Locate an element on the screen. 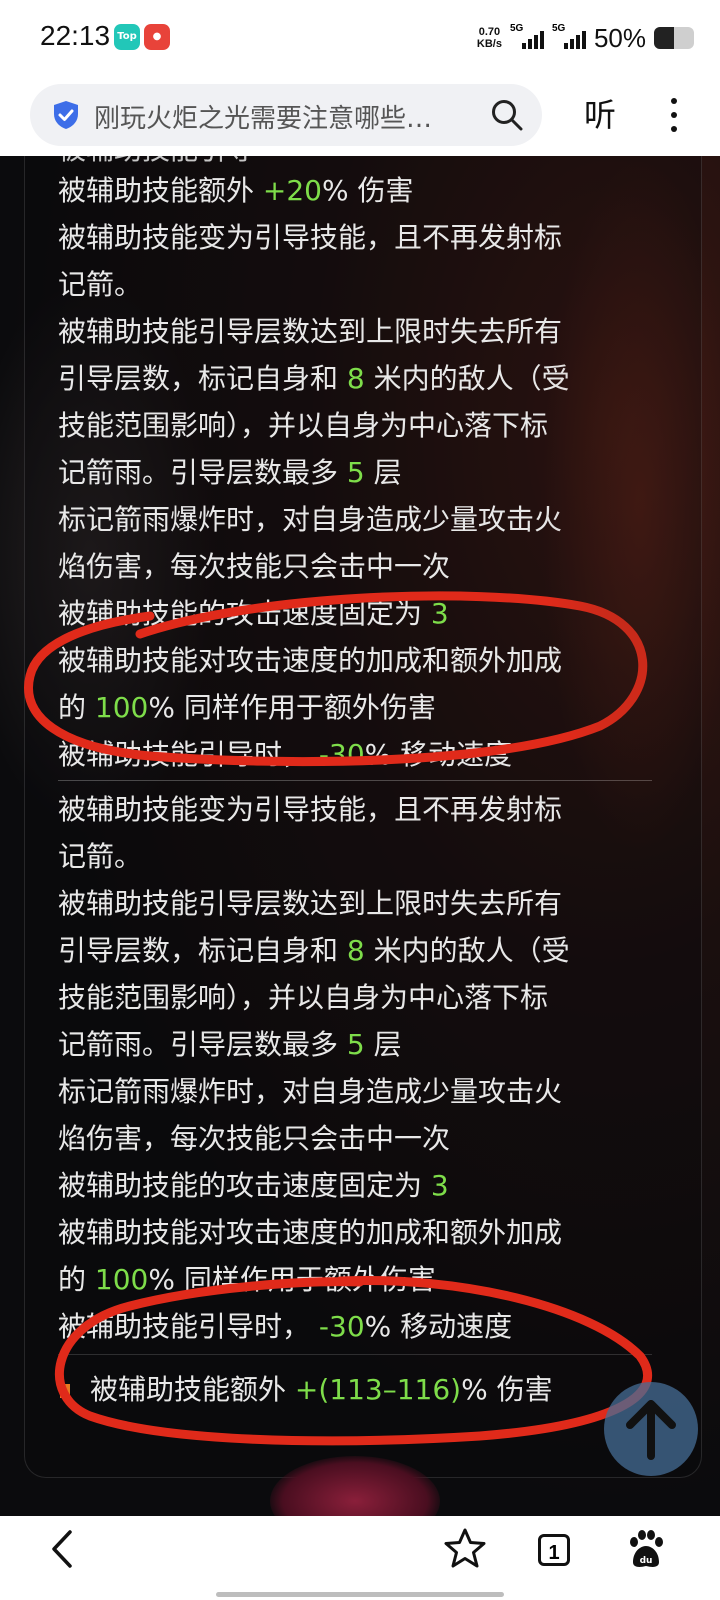  status-bar: 22:13 Top ● 0.70 KB/s 5G 5G 50% is located at coordinates (360, 39).